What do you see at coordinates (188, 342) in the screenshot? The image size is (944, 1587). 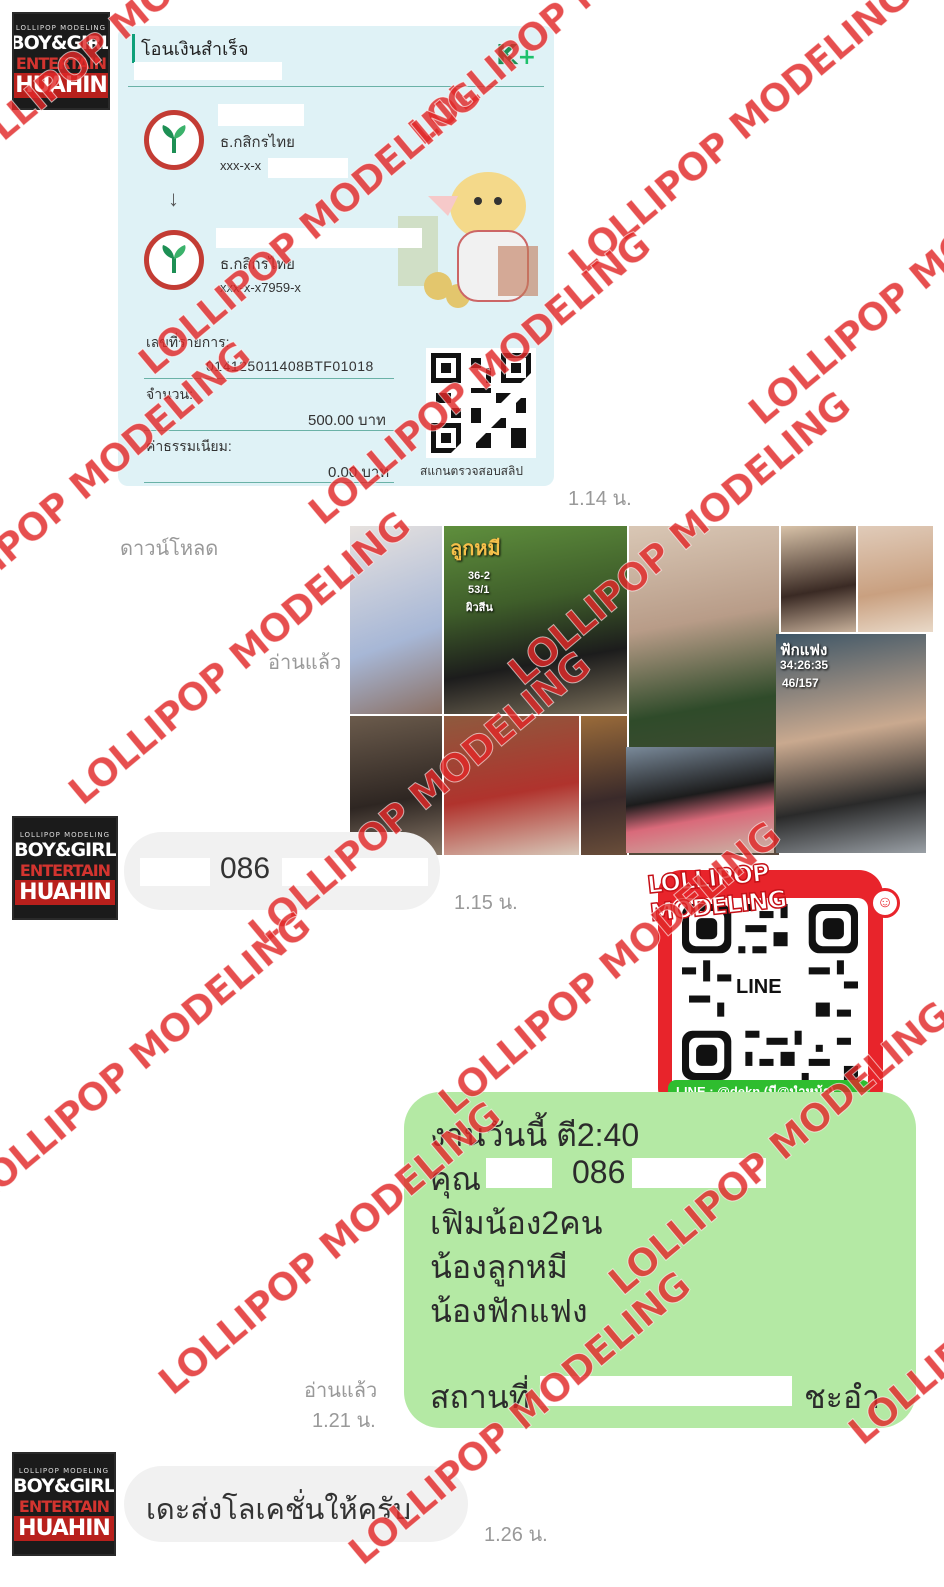 I see `reference-label: เลขที่รายการ:` at bounding box center [188, 342].